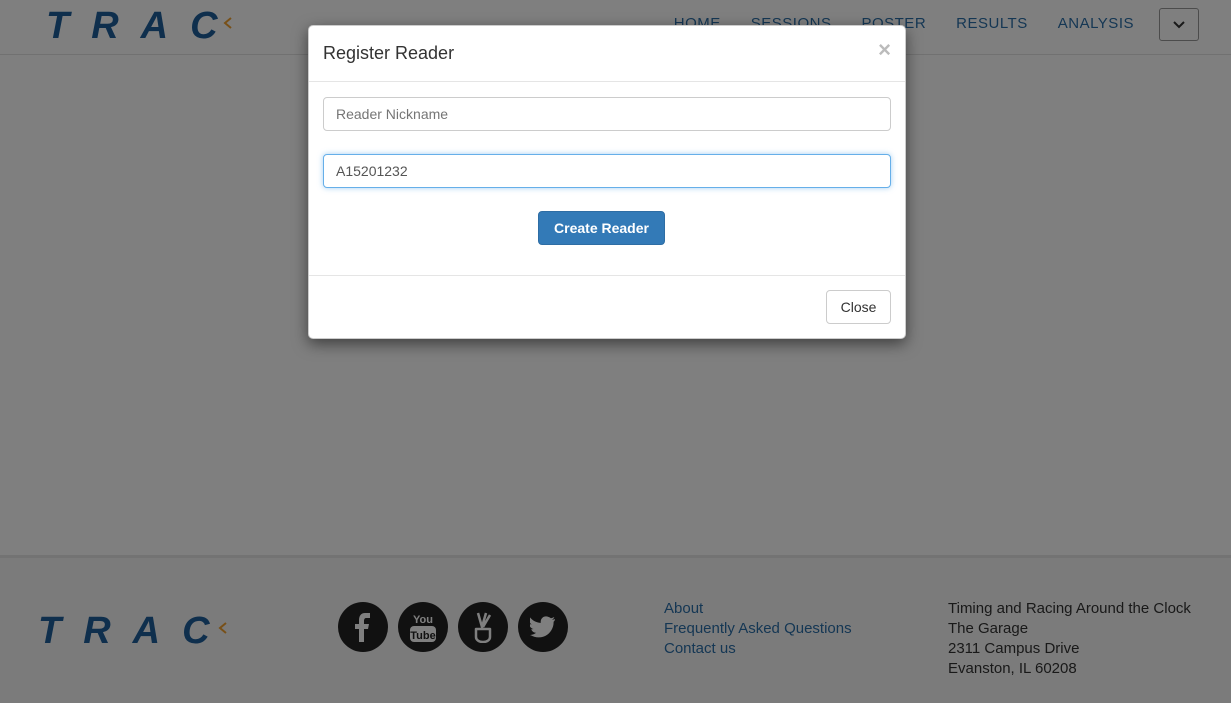 This screenshot has height=703, width=1231. What do you see at coordinates (389, 53) in the screenshot?
I see `modal-title: Register Reader` at bounding box center [389, 53].